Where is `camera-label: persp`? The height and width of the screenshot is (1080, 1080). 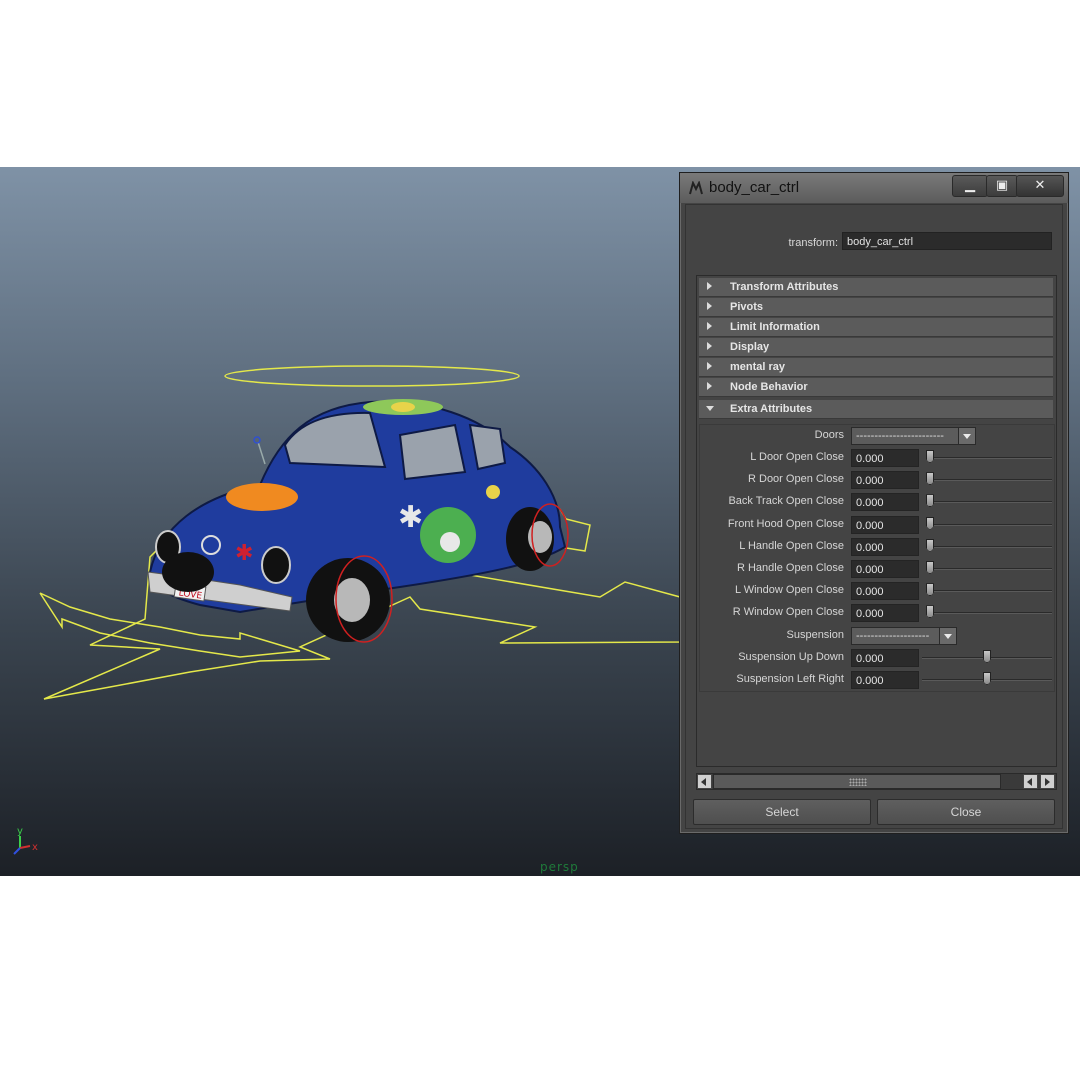 camera-label: persp is located at coordinates (559, 867).